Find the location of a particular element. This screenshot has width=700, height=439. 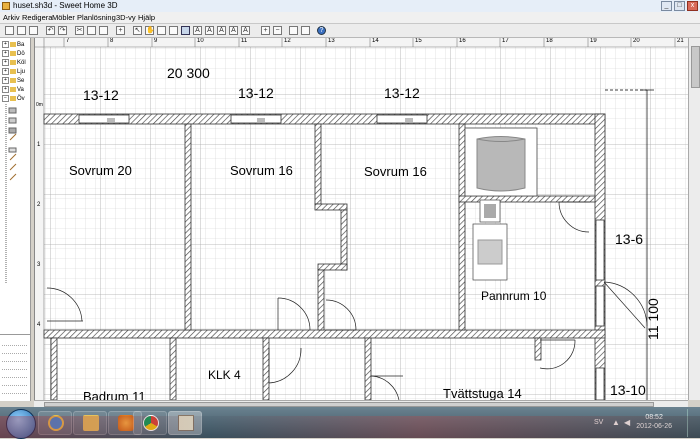

clock: 08:52 2012-06-26 is located at coordinates (654, 422).